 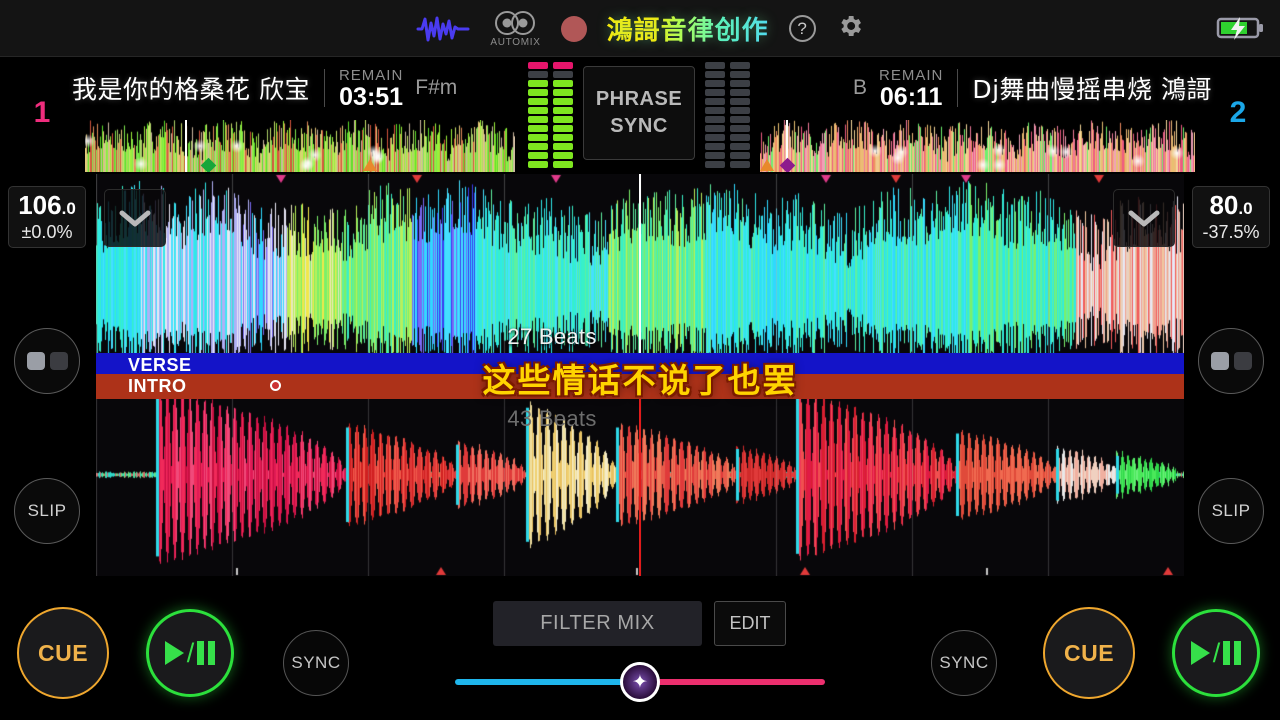 I want to click on deck1-key: F#m, so click(x=436, y=87).